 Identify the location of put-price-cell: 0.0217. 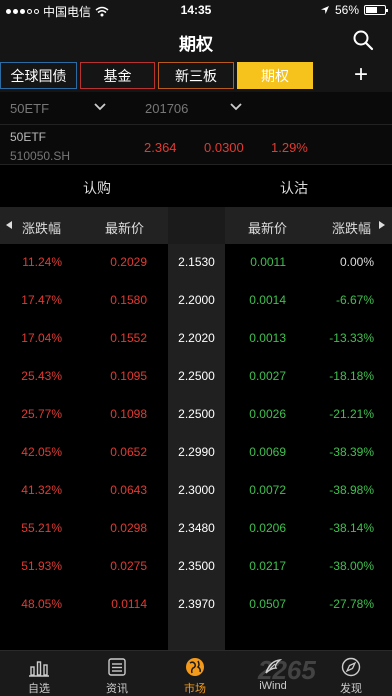
(267, 566).